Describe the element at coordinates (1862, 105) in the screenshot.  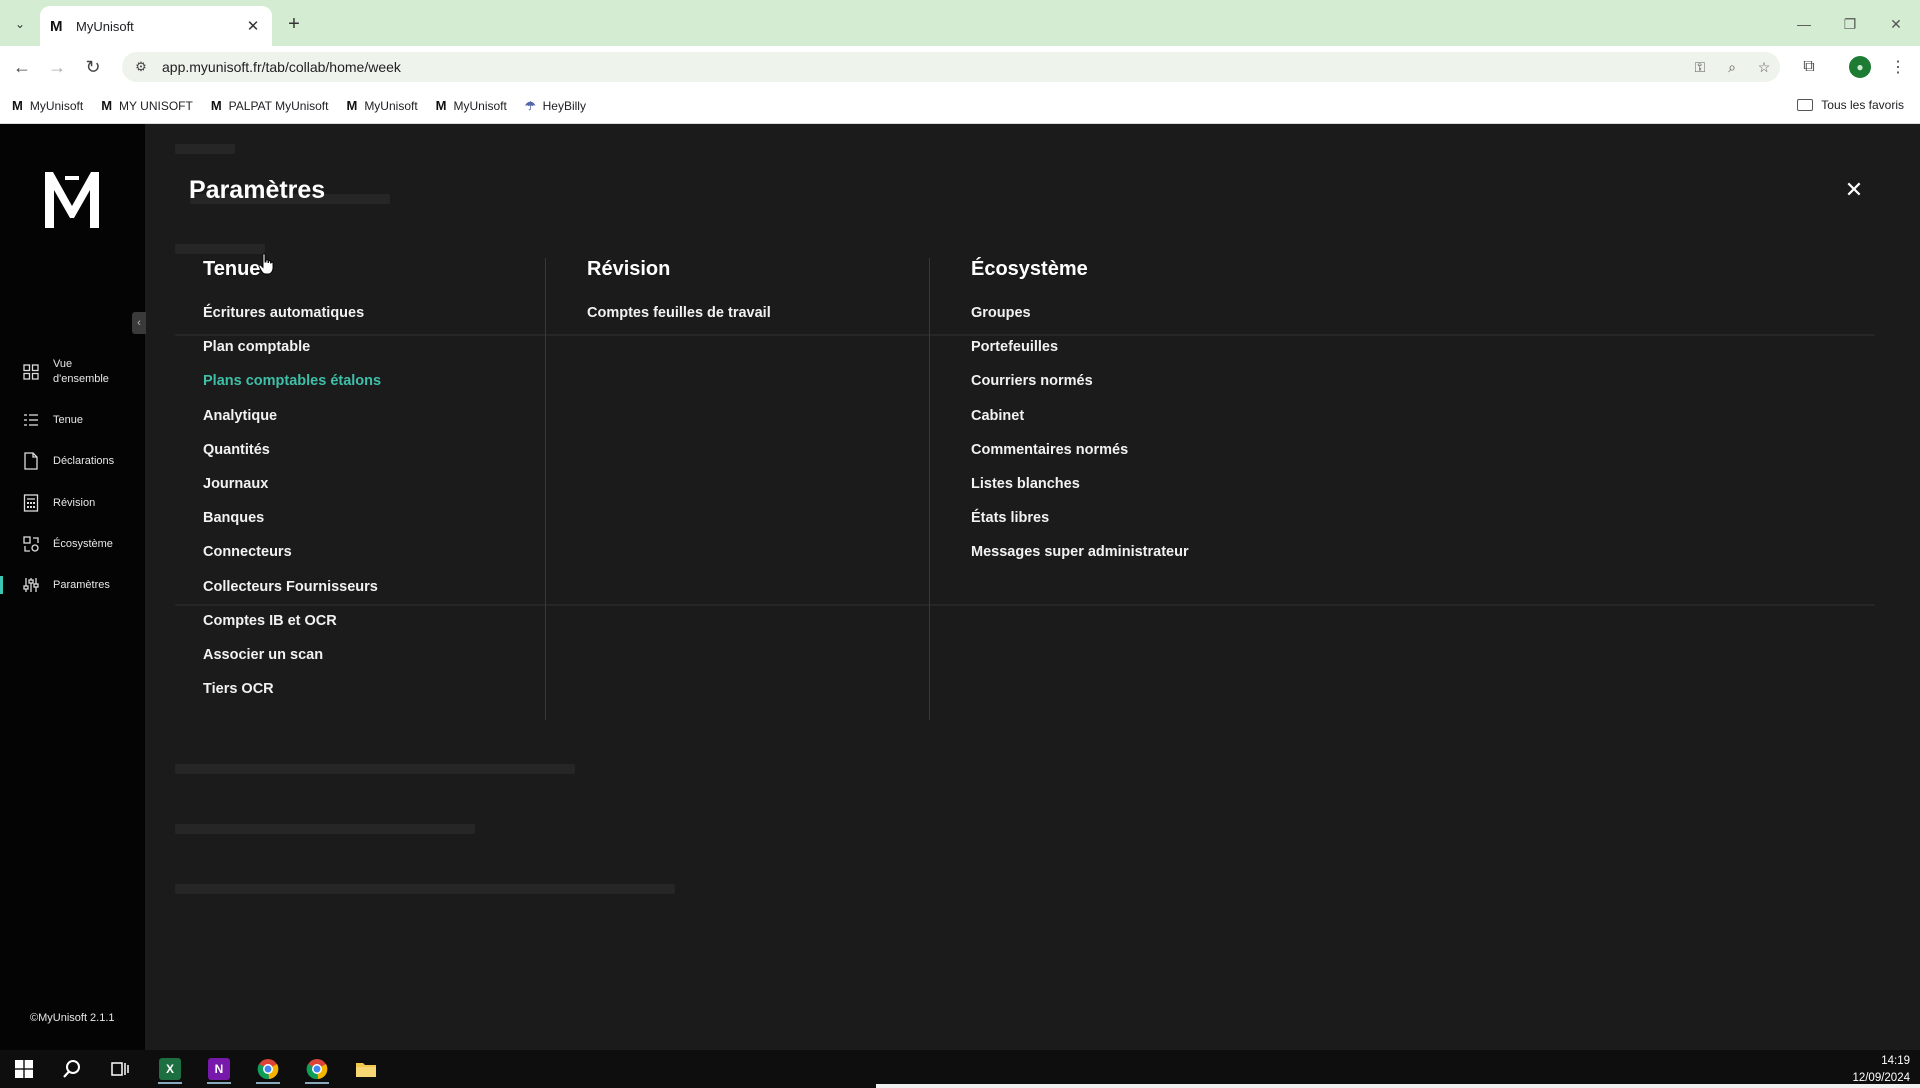
I see `all-bookmarks-label: Tous les favoris` at that location.